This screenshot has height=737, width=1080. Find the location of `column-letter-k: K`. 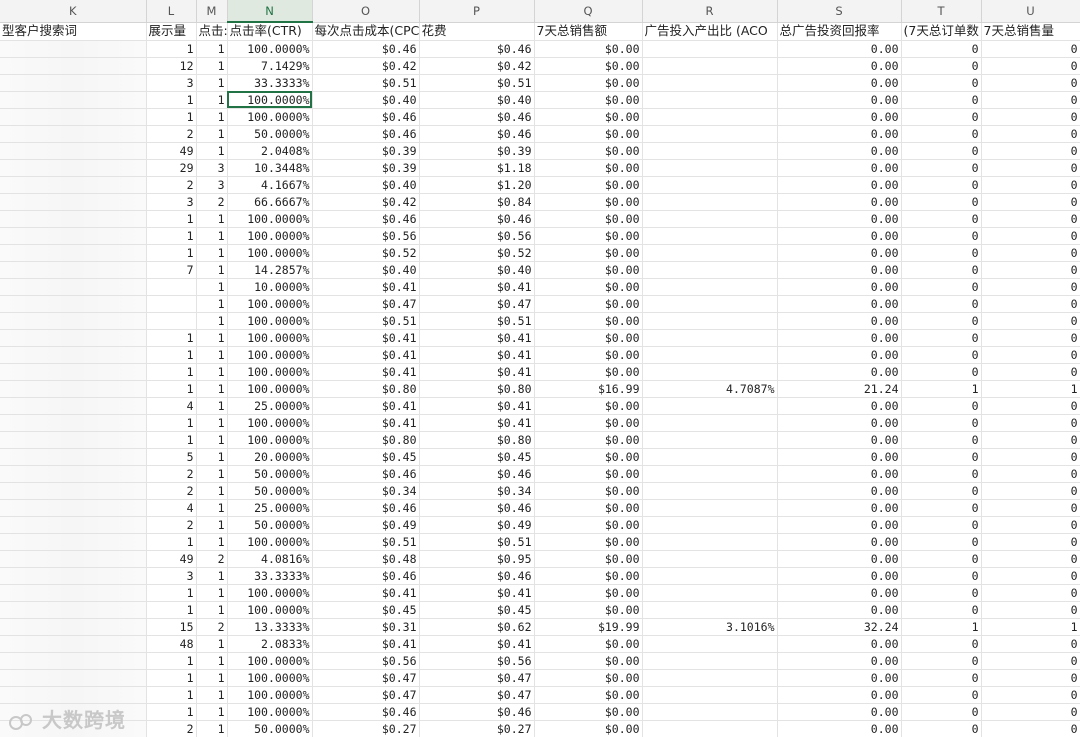

column-letter-k: K is located at coordinates (73, 11).